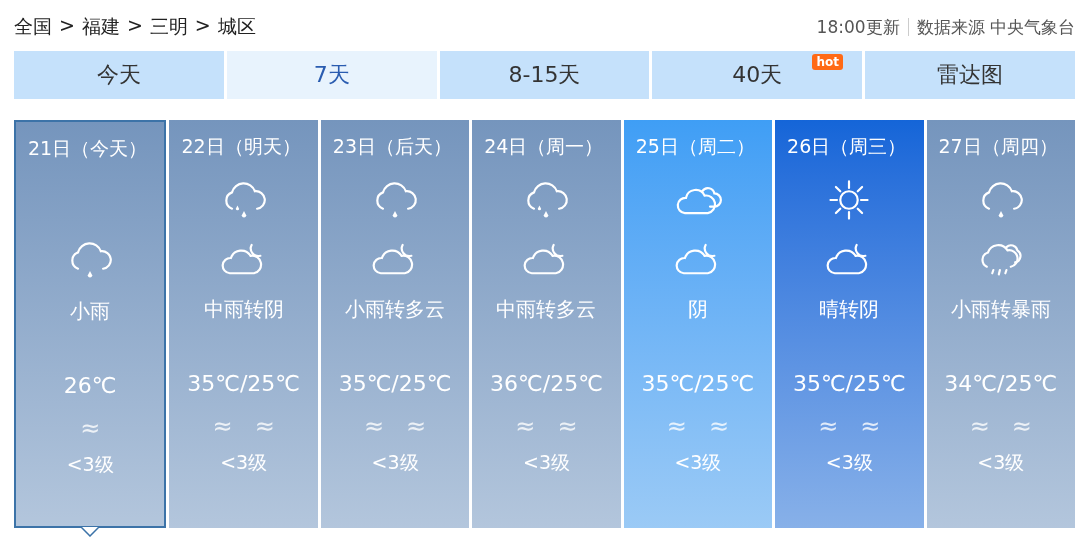 Image resolution: width=1080 pixels, height=547 pixels. I want to click on date-label: 21日（今天）, so click(87, 148).